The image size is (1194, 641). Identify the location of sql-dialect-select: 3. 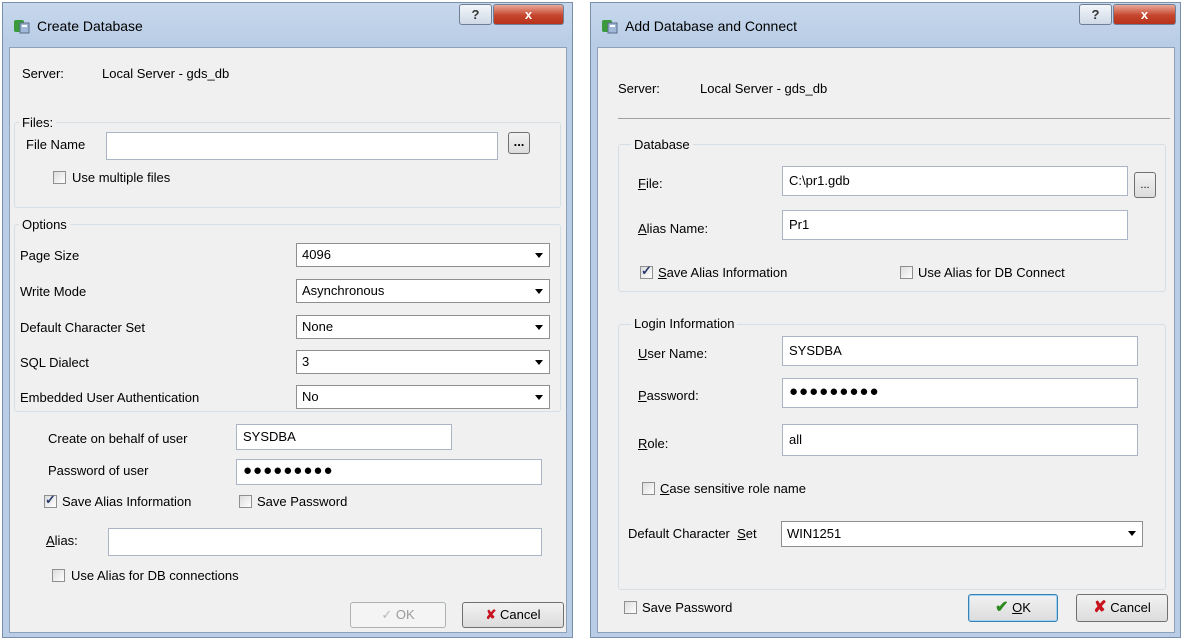
(423, 362).